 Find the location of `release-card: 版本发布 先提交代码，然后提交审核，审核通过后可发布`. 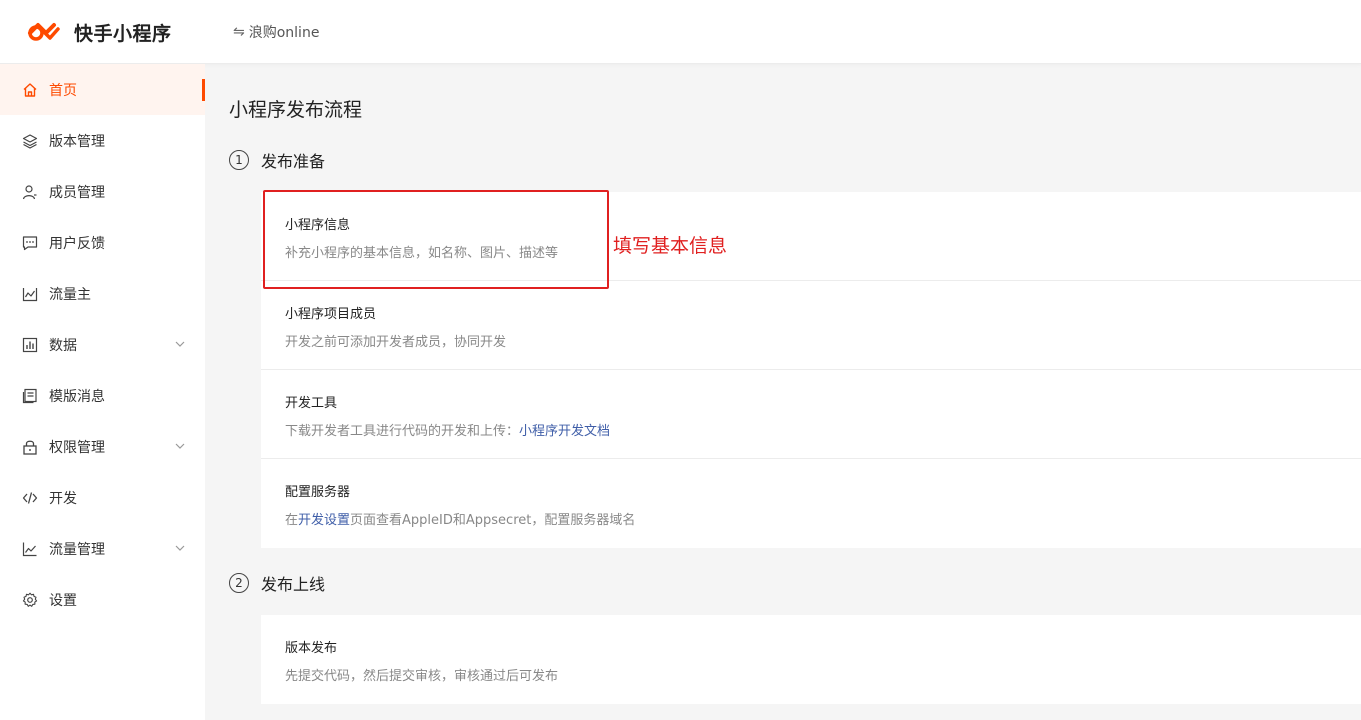

release-card: 版本发布 先提交代码，然后提交审核，审核通过后可发布 is located at coordinates (811, 659).